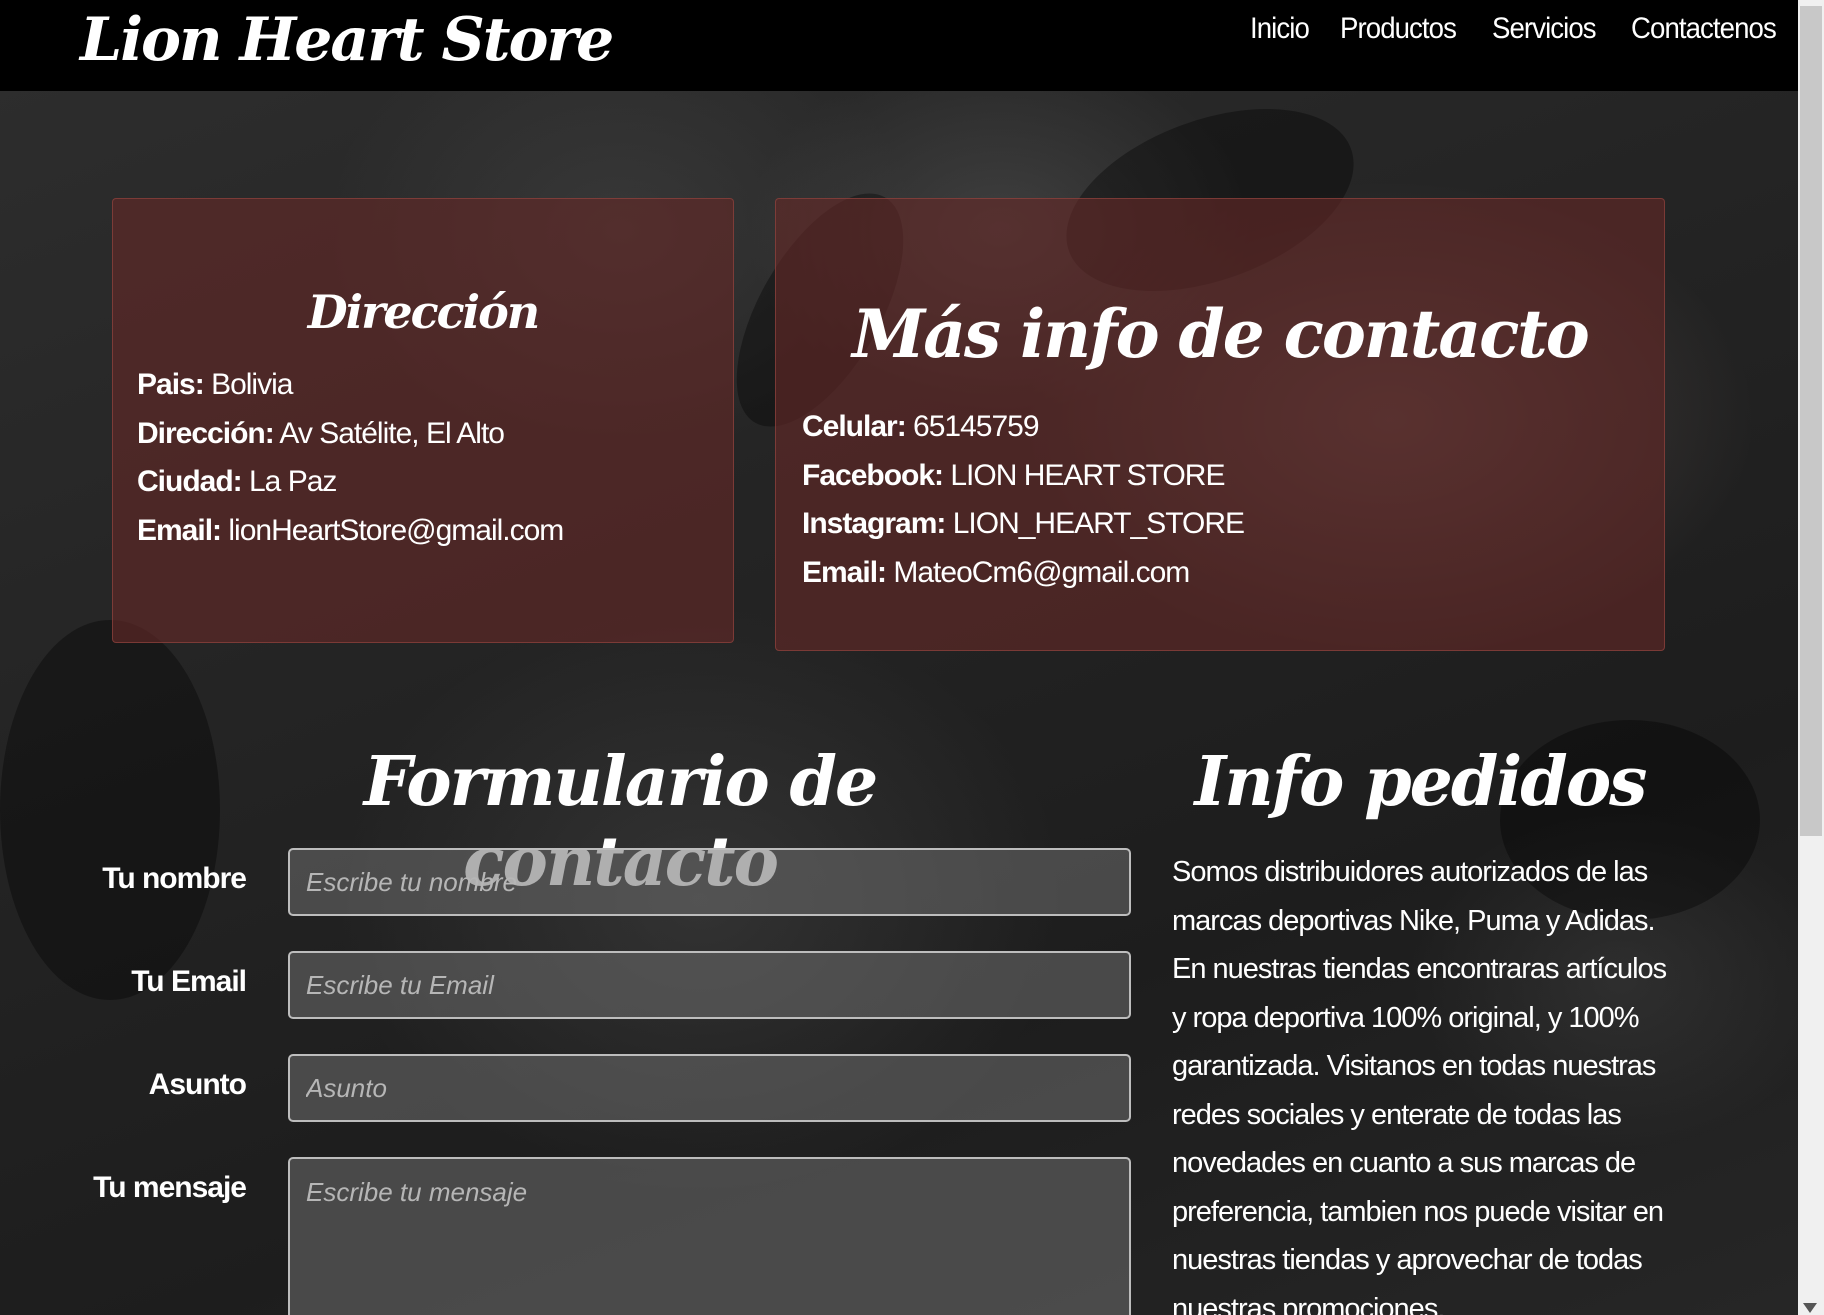  What do you see at coordinates (189, 981) in the screenshot?
I see `email-label: Tu Email` at bounding box center [189, 981].